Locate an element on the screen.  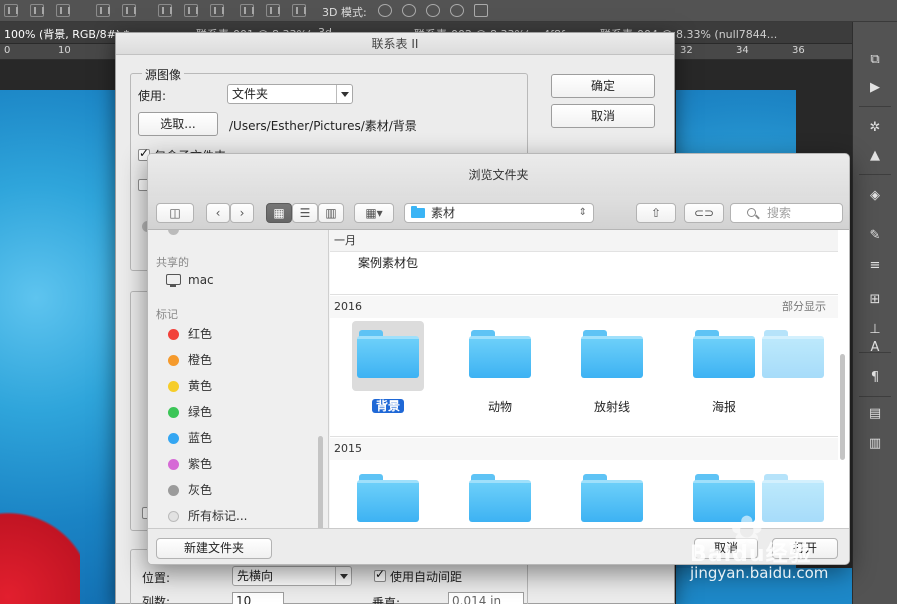
forward-icon: › is located at coordinates (242, 213).